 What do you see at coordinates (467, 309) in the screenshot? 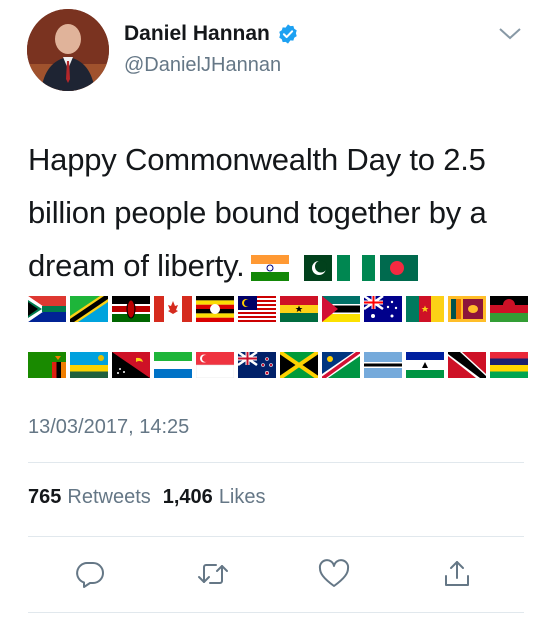
I see `sri-lanka-flag-icon` at bounding box center [467, 309].